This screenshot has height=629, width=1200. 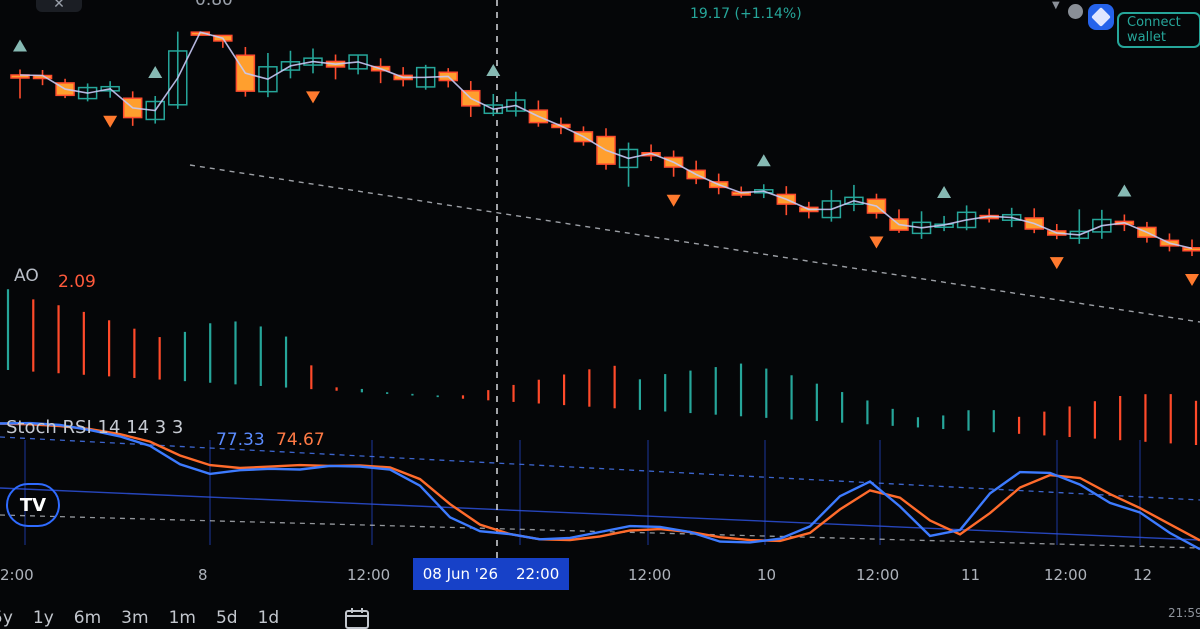 What do you see at coordinates (17, 575) in the screenshot?
I see `x-axis-label: 2:00` at bounding box center [17, 575].